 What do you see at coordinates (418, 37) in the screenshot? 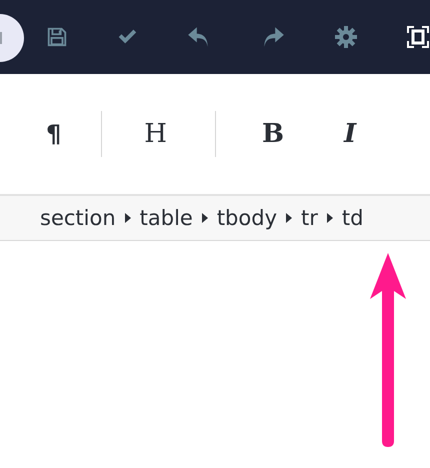
I see `fullscreen-icon` at bounding box center [418, 37].